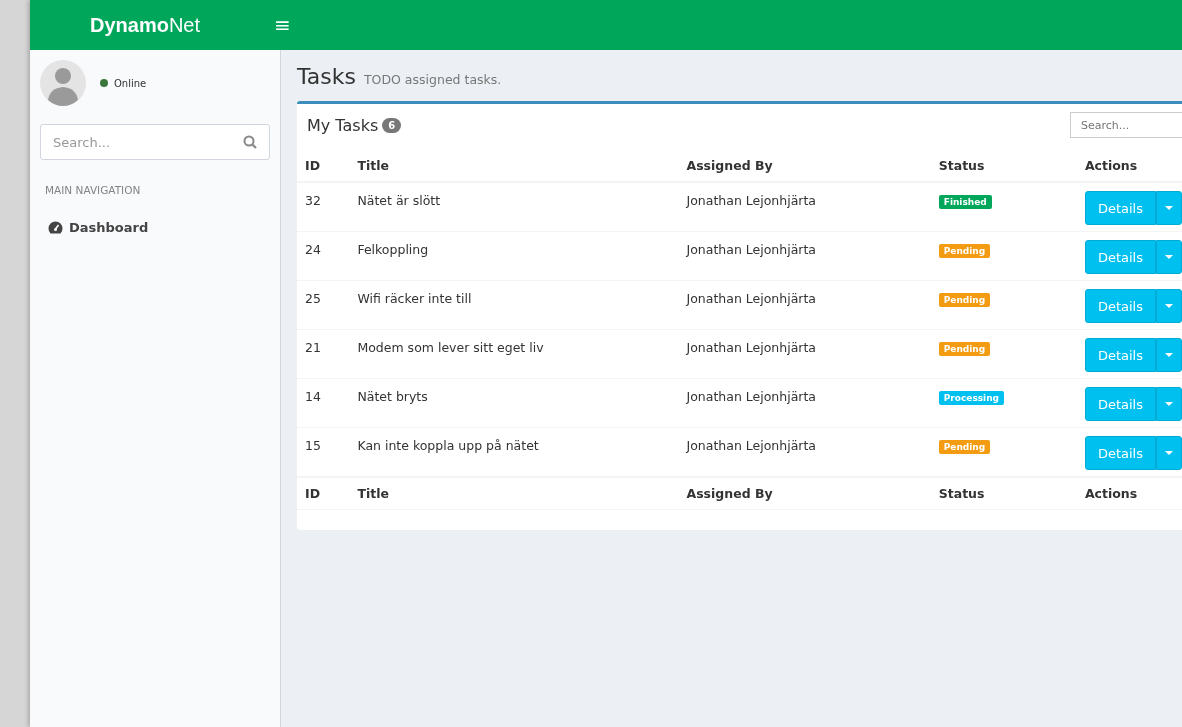  What do you see at coordinates (323, 256) in the screenshot?
I see `table-cell: 24` at bounding box center [323, 256].